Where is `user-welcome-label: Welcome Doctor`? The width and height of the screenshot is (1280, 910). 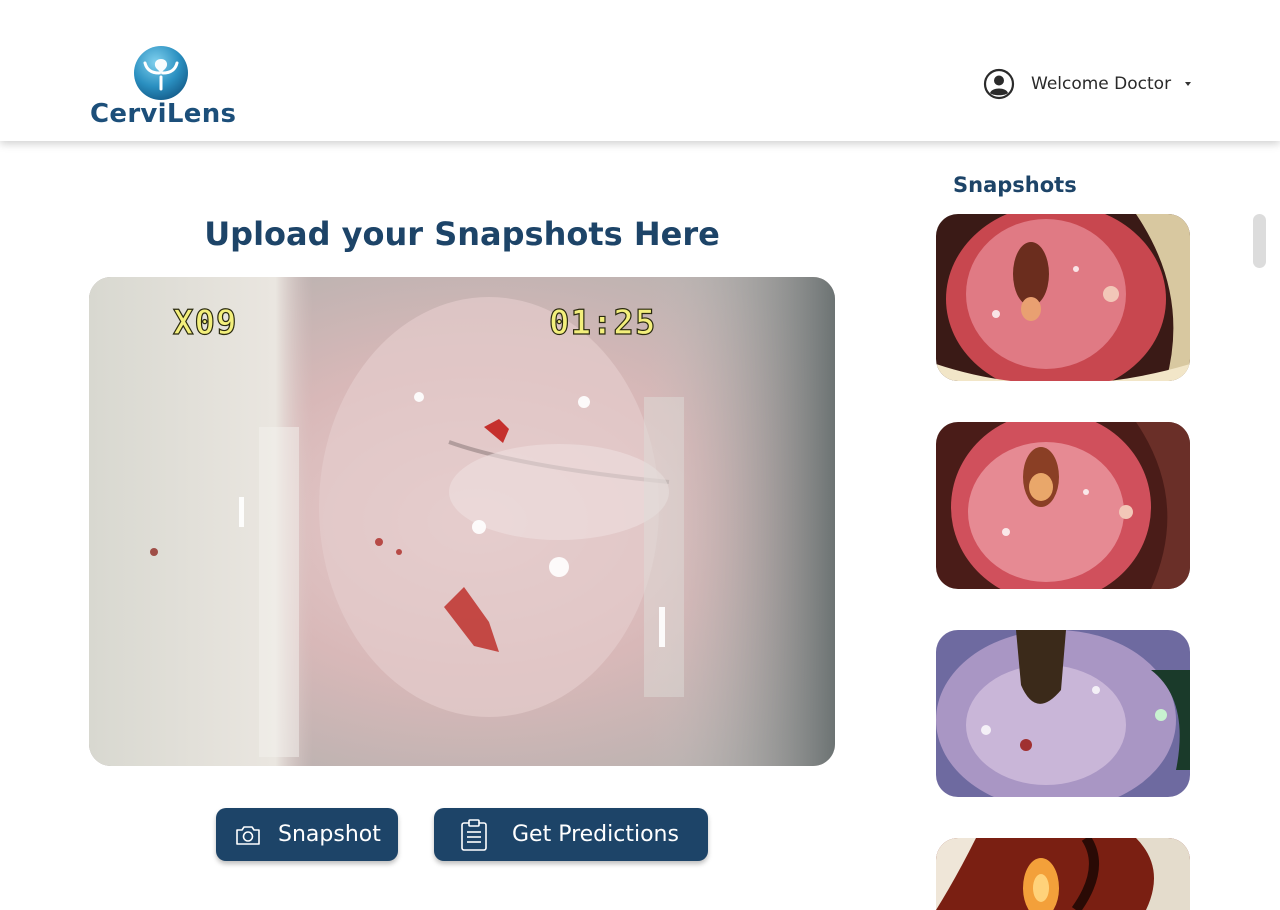 user-welcome-label: Welcome Doctor is located at coordinates (1101, 84).